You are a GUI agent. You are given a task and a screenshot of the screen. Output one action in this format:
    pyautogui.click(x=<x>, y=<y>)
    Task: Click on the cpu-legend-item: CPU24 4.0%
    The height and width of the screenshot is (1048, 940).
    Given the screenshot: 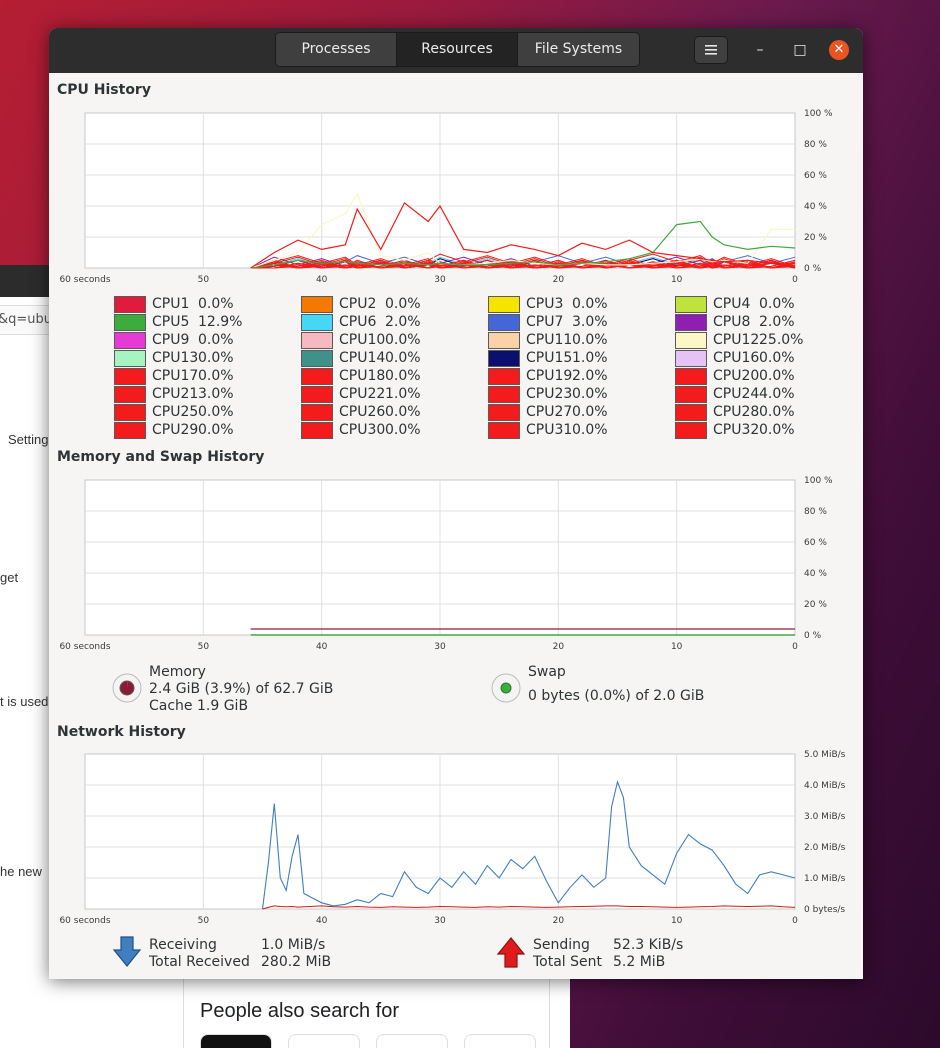 What is the action you would take?
    pyautogui.click(x=735, y=394)
    